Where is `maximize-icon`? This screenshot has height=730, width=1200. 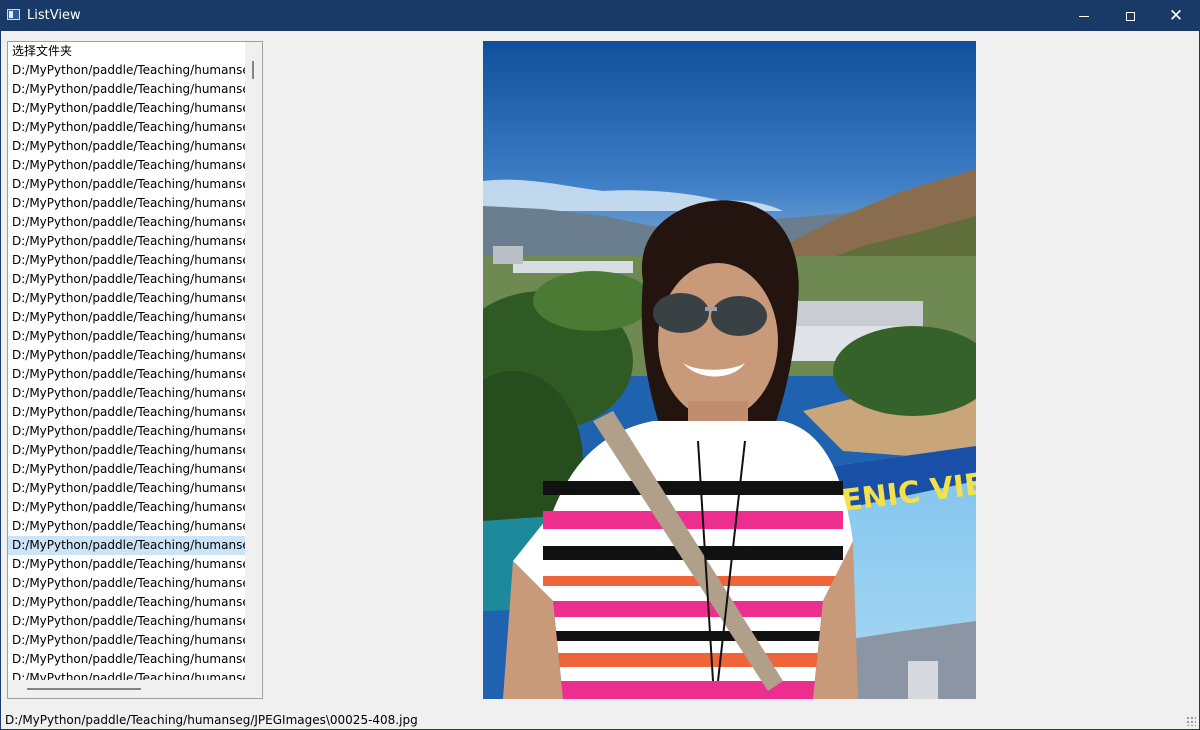
maximize-icon is located at coordinates (1130, 16).